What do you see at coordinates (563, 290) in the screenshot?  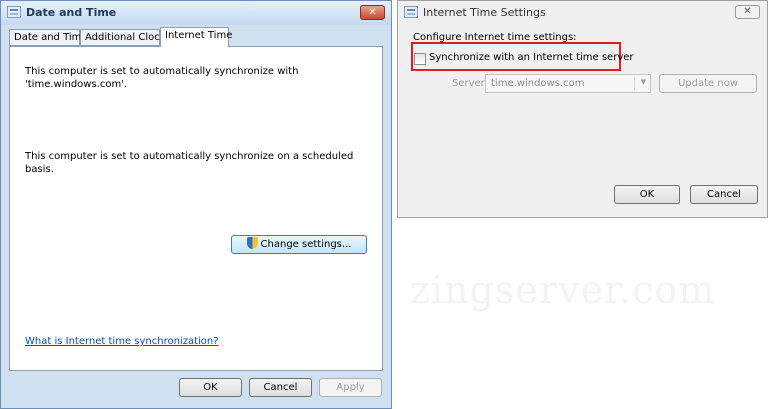 I see `watermark: zingserver.com` at bounding box center [563, 290].